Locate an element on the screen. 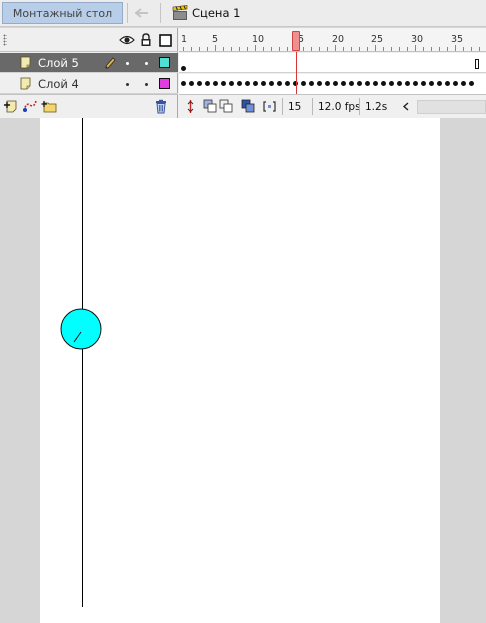  center-frame-icon is located at coordinates (190, 106).